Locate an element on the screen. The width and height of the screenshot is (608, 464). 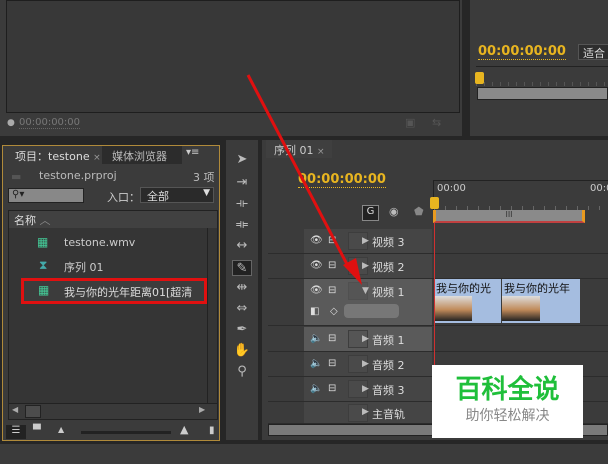
watermark: 百科全说 助你轻松解决 is located at coordinates (507, 401).